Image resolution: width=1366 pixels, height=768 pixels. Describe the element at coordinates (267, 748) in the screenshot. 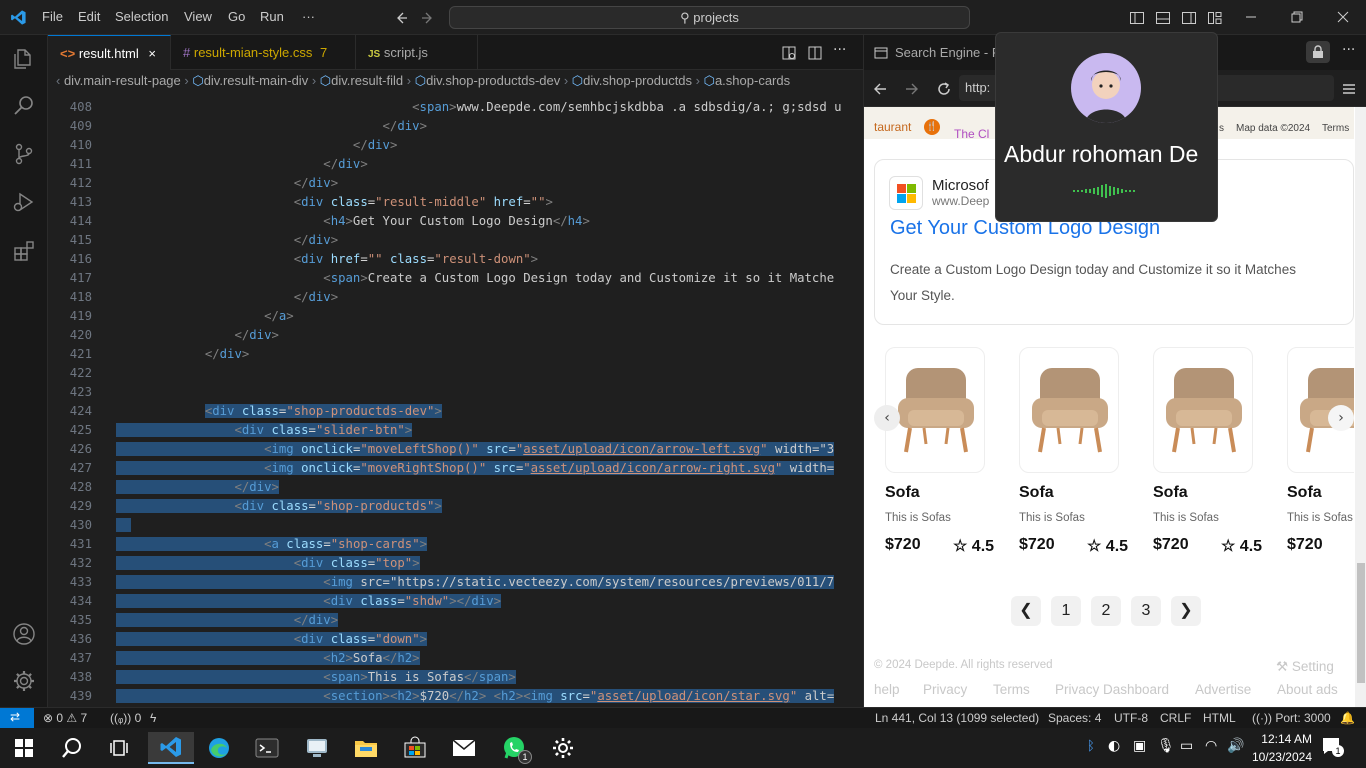

I see `taskbar-terminal` at that location.